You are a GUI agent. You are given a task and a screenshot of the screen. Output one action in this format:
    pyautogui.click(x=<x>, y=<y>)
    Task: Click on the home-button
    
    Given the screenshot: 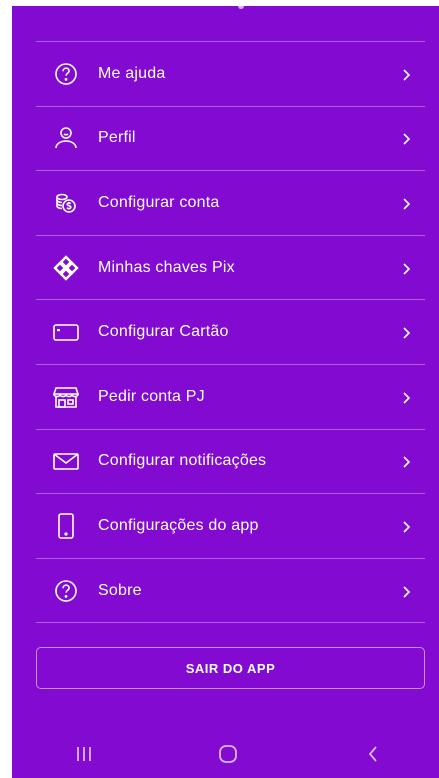 What is the action you would take?
    pyautogui.click(x=228, y=754)
    